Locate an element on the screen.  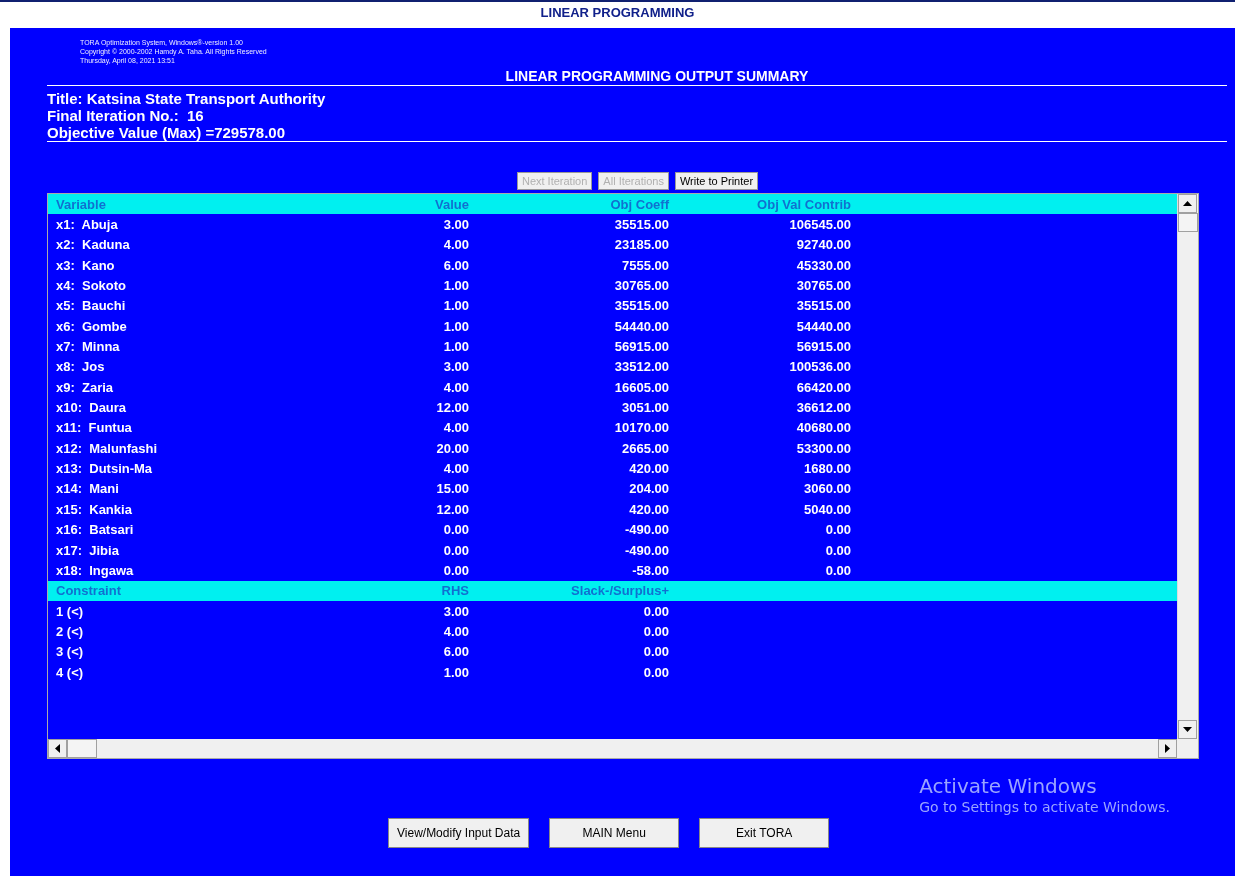
table-cell-text: x13: Dutsin-Ma is located at coordinates (104, 469).